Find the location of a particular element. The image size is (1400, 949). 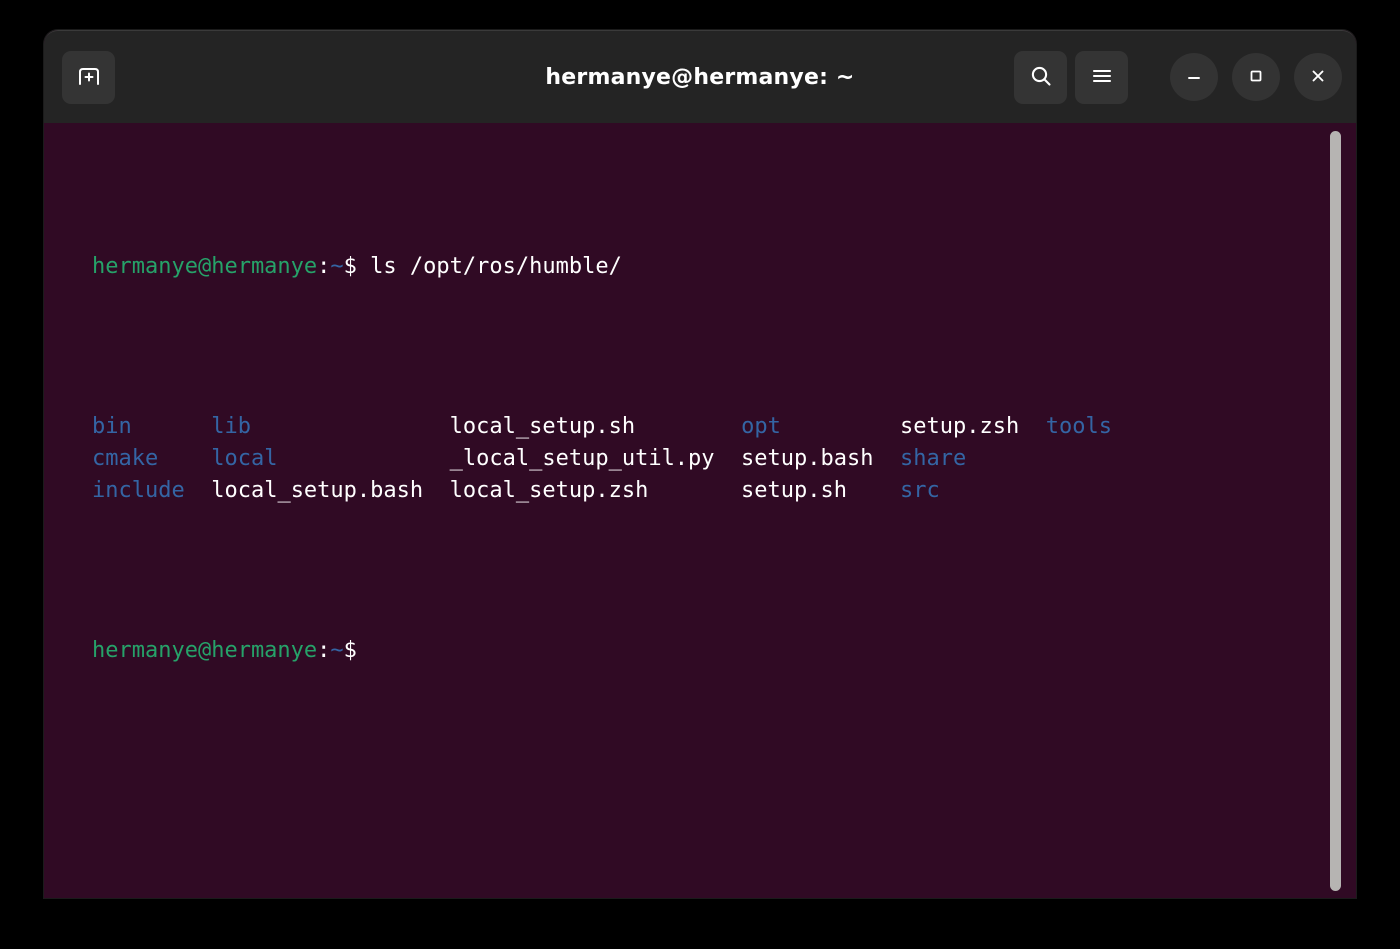

minimize-icon is located at coordinates (1194, 77).